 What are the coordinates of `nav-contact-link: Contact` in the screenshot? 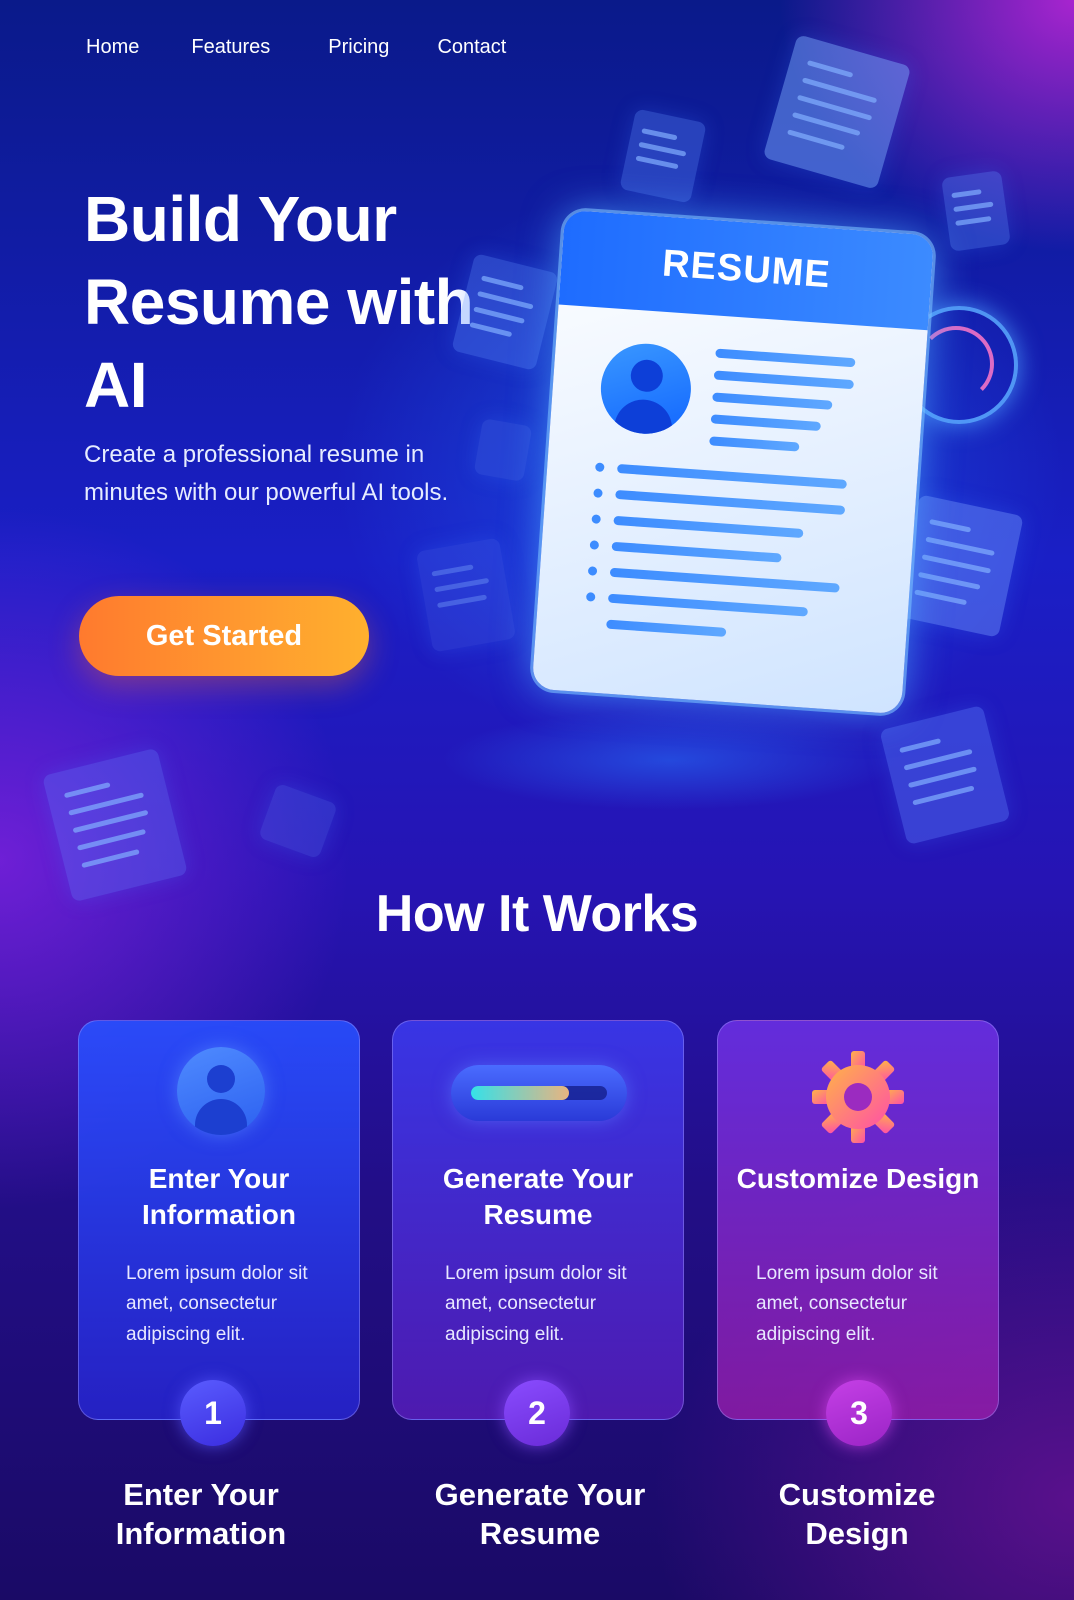 It's located at (471, 47).